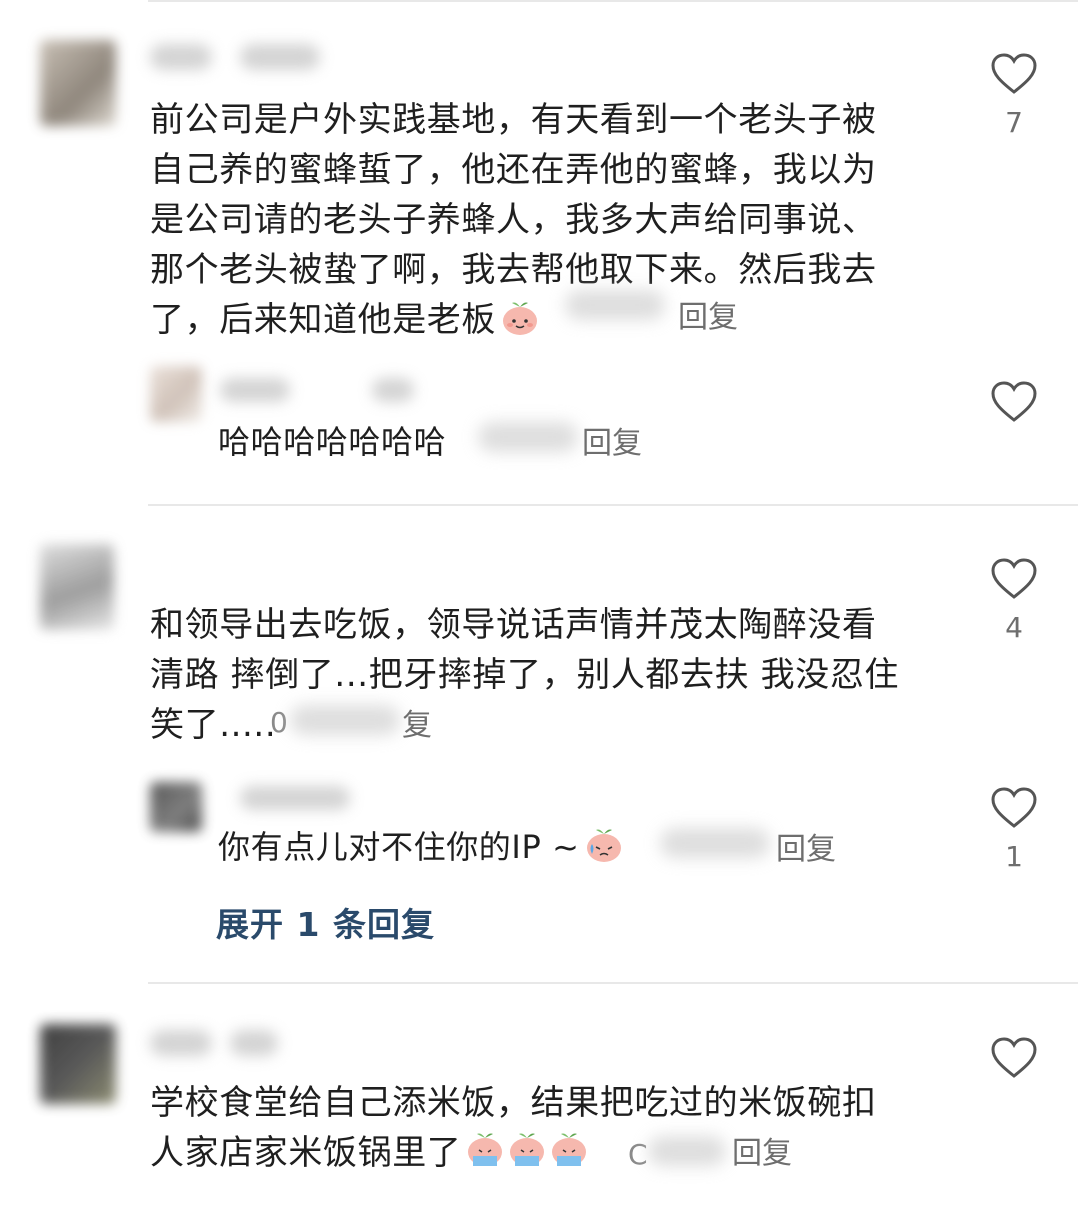  Describe the element at coordinates (332, 442) in the screenshot. I see `reply-text: 哈哈哈哈哈哈哈` at that location.